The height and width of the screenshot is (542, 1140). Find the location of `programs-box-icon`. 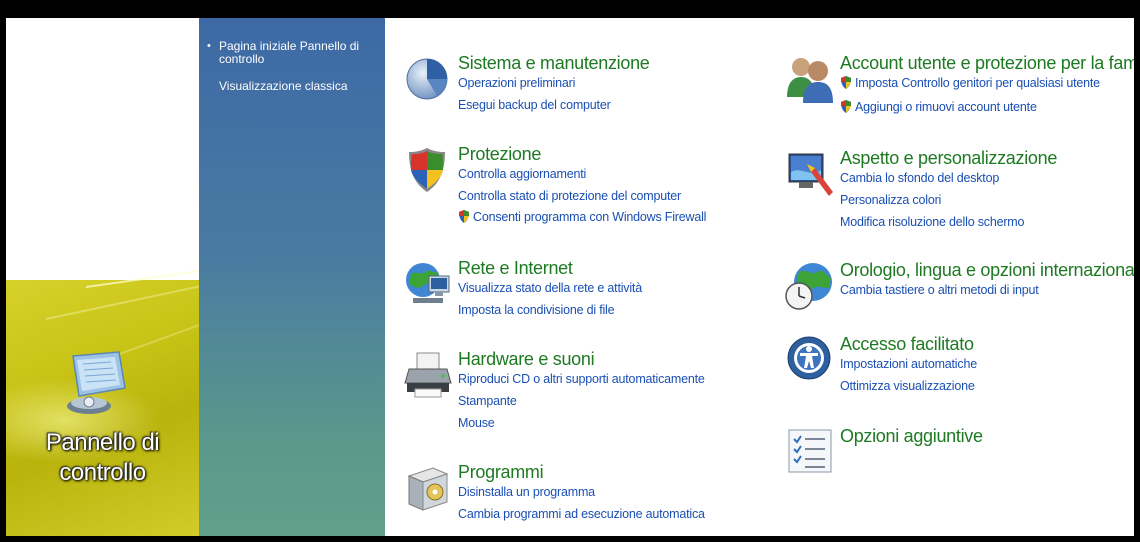

programs-box-icon is located at coordinates (429, 488).